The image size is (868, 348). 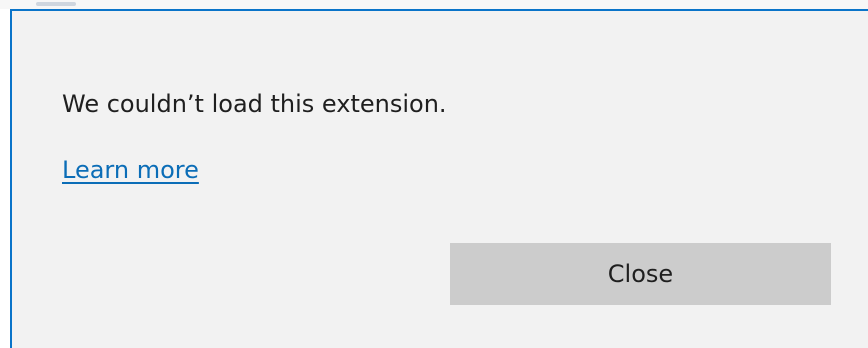 What do you see at coordinates (640, 274) in the screenshot?
I see `close-button: Close` at bounding box center [640, 274].